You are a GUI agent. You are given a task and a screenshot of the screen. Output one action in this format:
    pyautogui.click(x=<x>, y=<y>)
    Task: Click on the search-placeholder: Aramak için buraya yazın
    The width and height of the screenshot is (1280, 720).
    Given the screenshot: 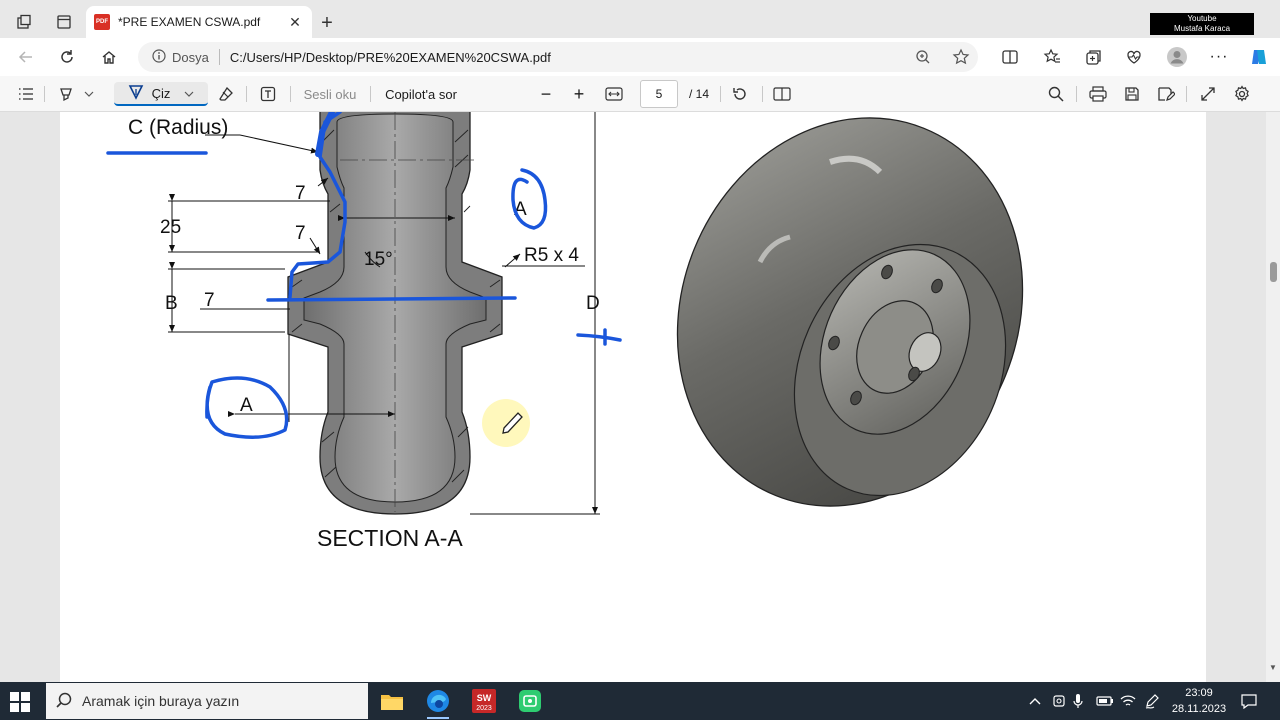 What is the action you would take?
    pyautogui.click(x=161, y=701)
    